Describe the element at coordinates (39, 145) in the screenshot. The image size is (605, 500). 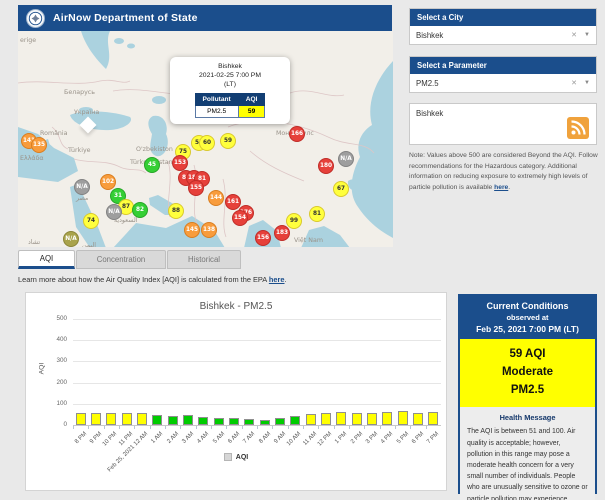
I see `aqi-marker: 135` at that location.